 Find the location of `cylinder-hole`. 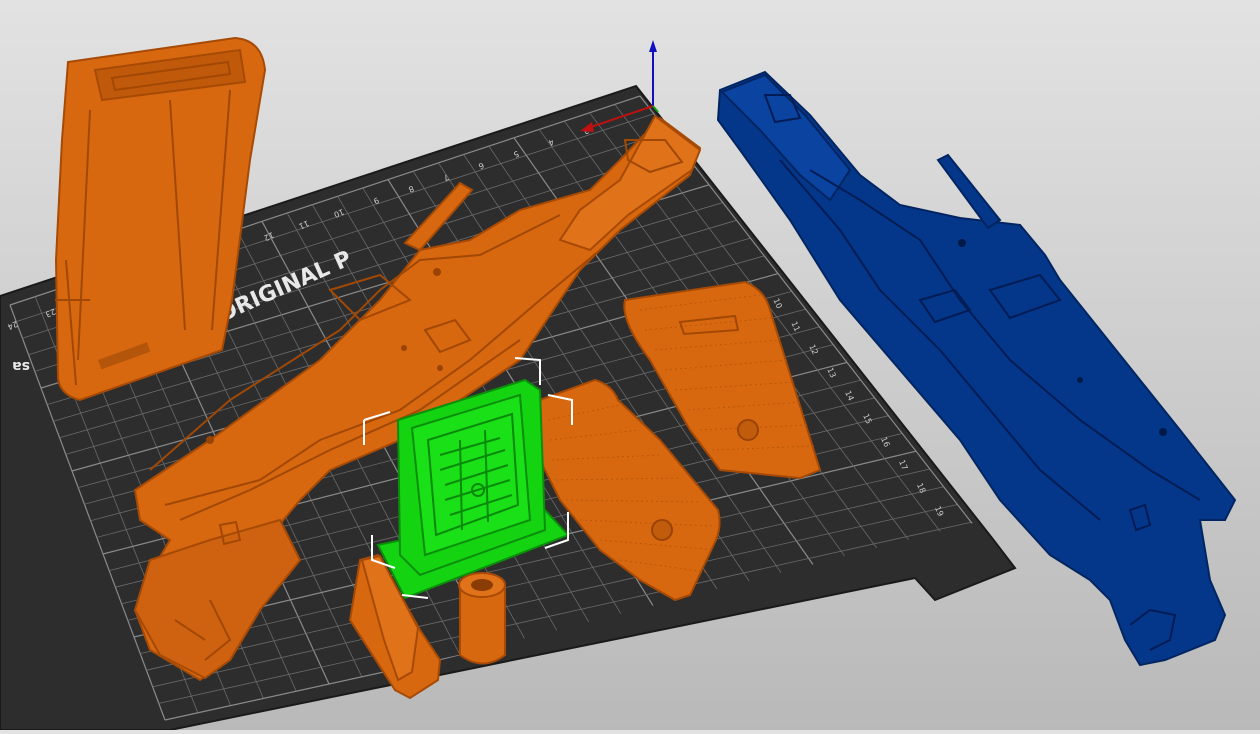

cylinder-hole is located at coordinates (482, 585).